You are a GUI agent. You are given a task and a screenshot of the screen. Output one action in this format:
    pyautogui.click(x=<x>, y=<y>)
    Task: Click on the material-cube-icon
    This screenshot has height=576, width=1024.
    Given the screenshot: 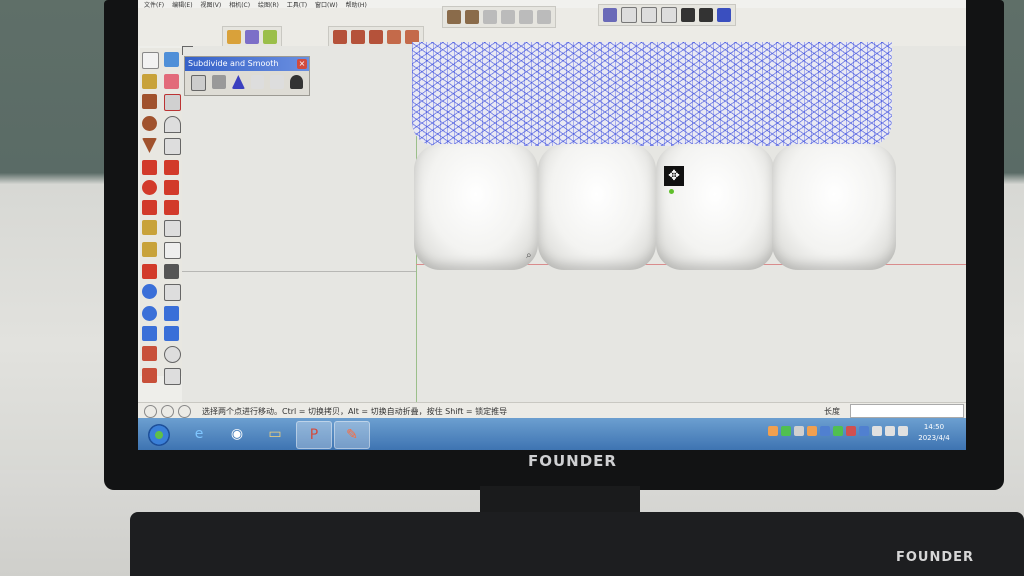 What is the action you would take?
    pyautogui.click(x=234, y=37)
    